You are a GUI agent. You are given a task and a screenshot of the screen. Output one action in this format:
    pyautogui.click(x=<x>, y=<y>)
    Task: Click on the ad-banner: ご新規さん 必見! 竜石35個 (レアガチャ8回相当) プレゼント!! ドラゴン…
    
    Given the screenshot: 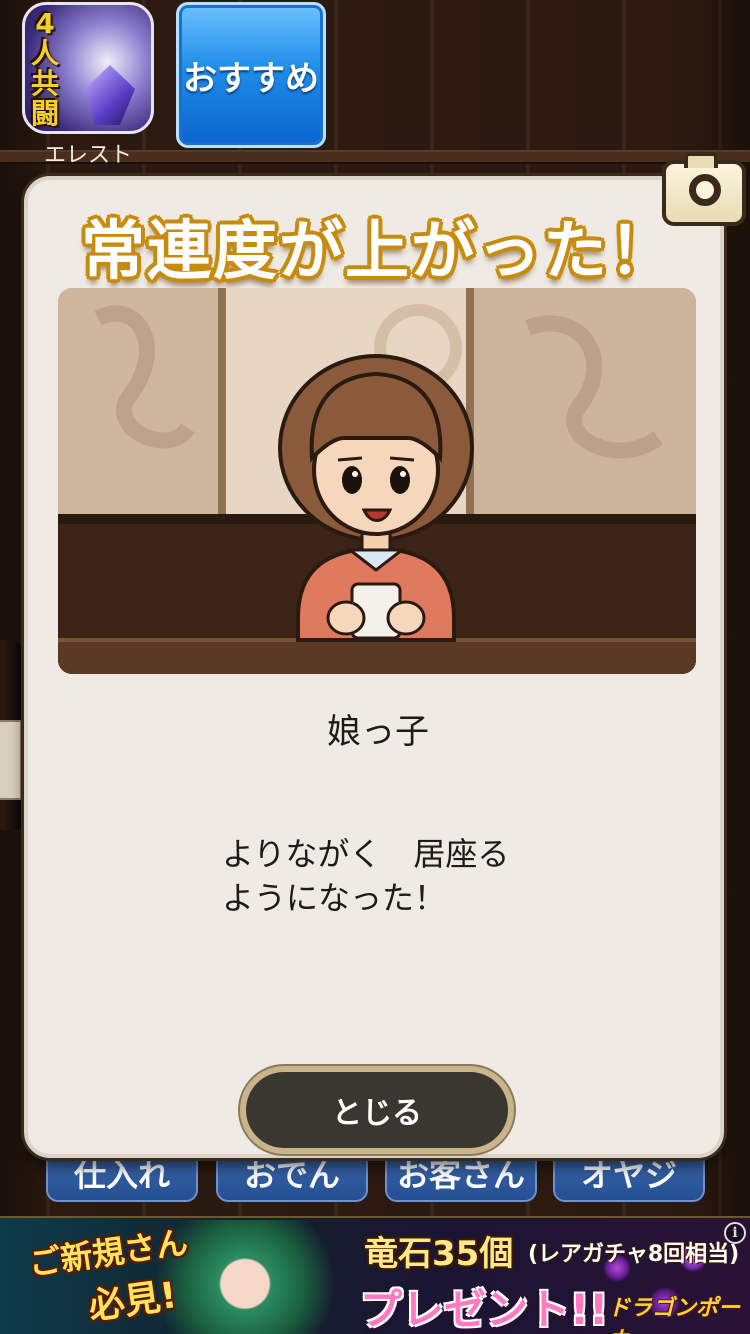 What is the action you would take?
    pyautogui.click(x=375, y=1275)
    